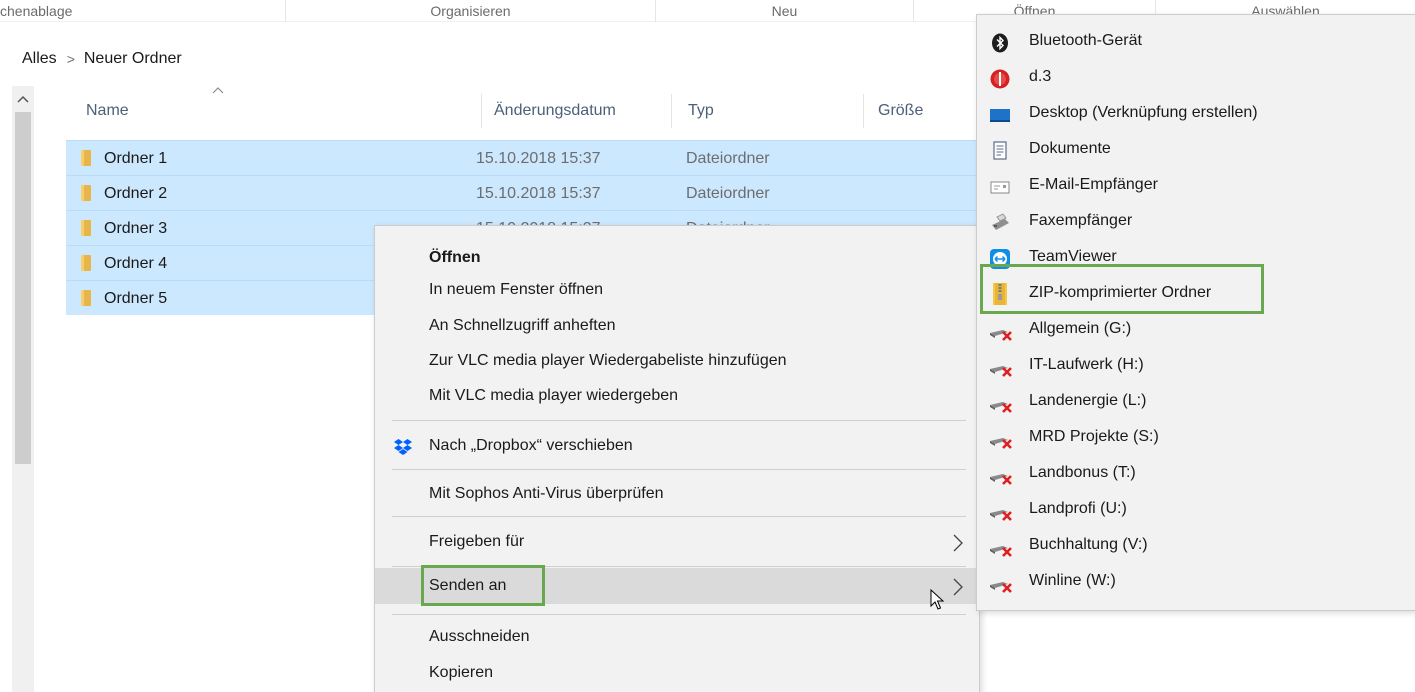 The image size is (1415, 692). What do you see at coordinates (1196, 185) in the screenshot?
I see `sendto-item-mail: E-Mail-Empfänger` at bounding box center [1196, 185].